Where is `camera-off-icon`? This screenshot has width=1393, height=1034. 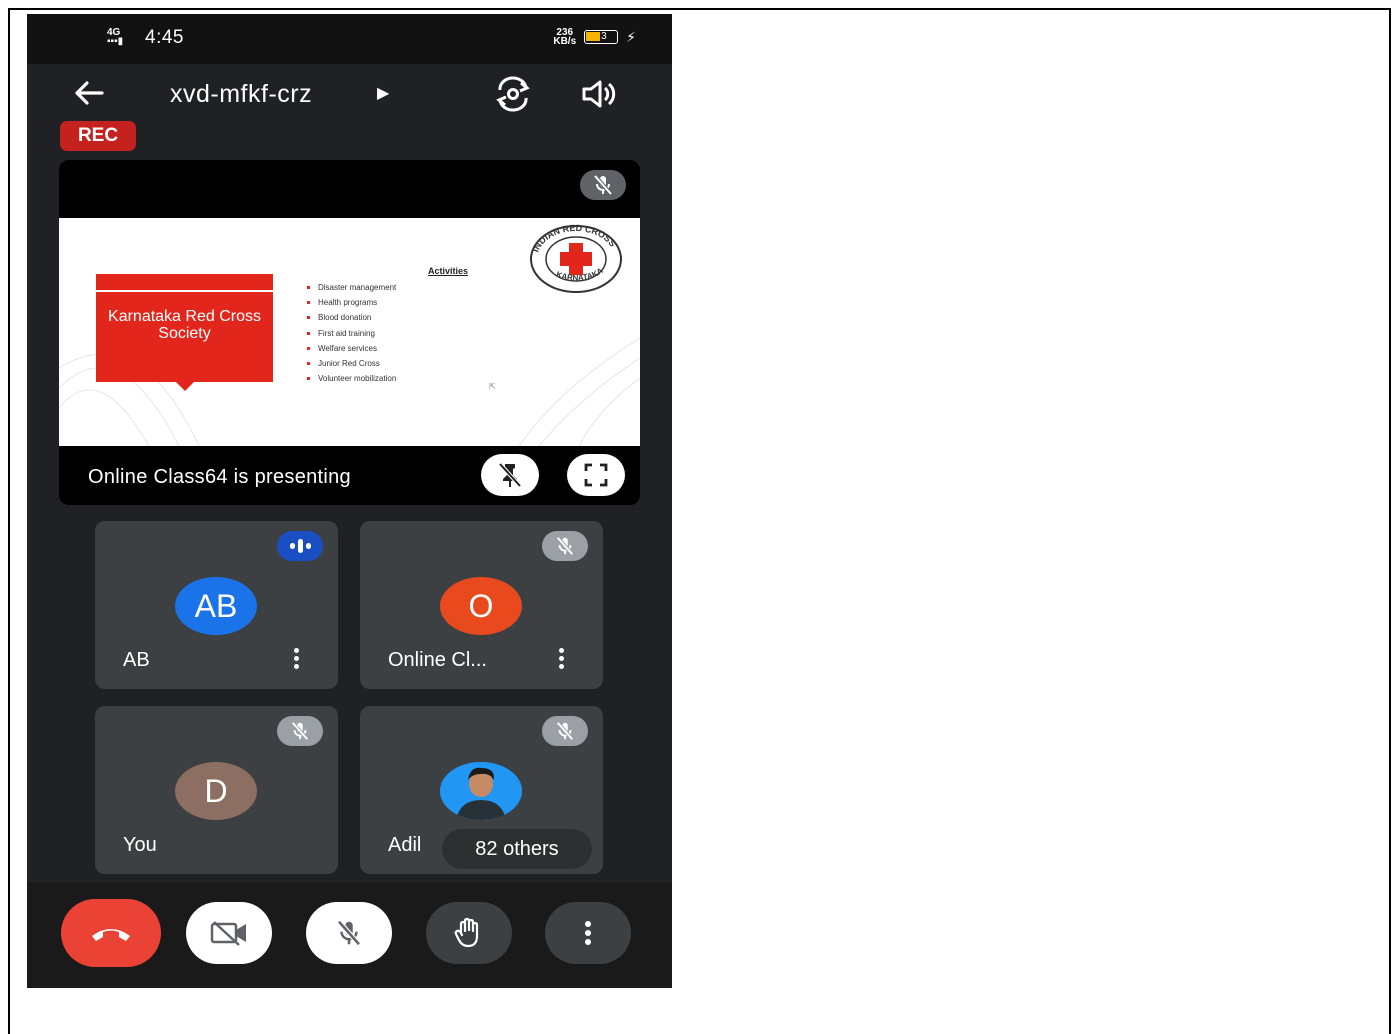 camera-off-icon is located at coordinates (228, 933).